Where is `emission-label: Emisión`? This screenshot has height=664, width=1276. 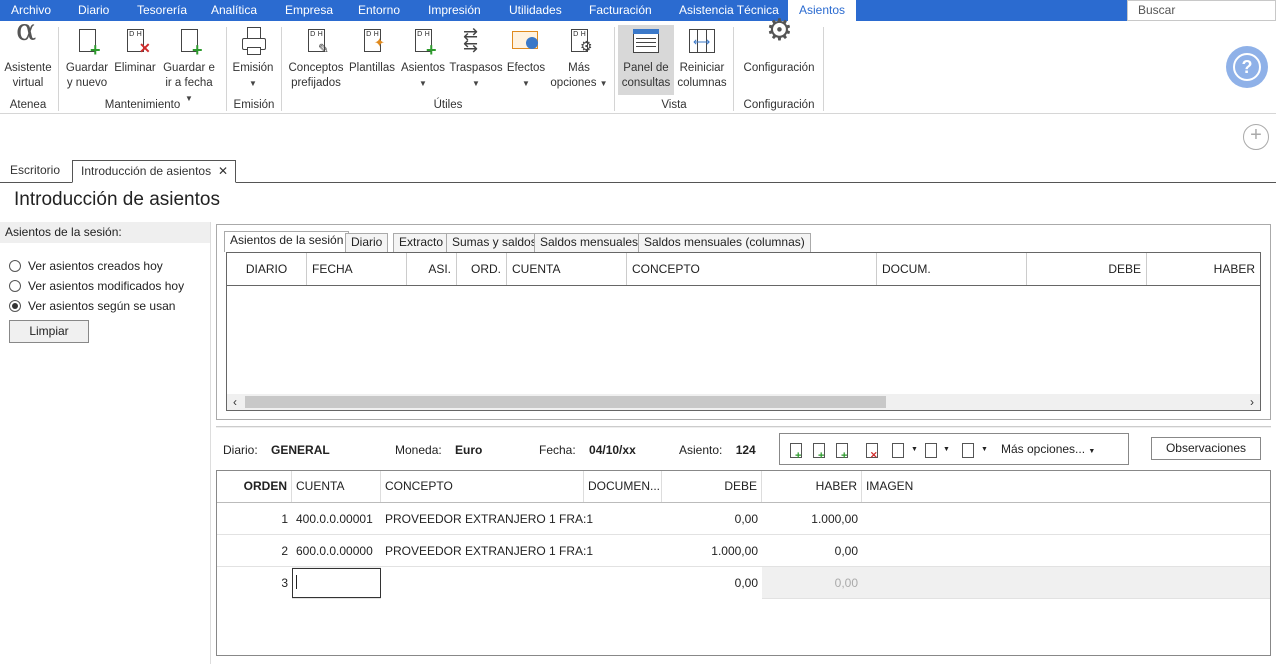
emission-label: Emisión is located at coordinates (253, 68).